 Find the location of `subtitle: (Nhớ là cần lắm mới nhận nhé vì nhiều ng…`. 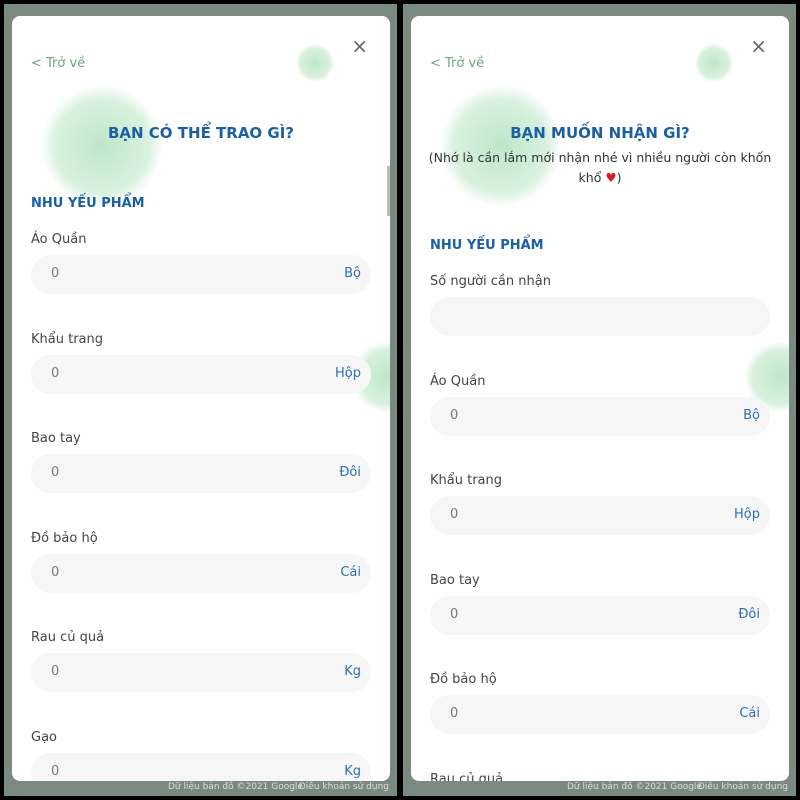

subtitle: (Nhớ là cần lắm mới nhận nhé vì nhiều ng… is located at coordinates (600, 168).